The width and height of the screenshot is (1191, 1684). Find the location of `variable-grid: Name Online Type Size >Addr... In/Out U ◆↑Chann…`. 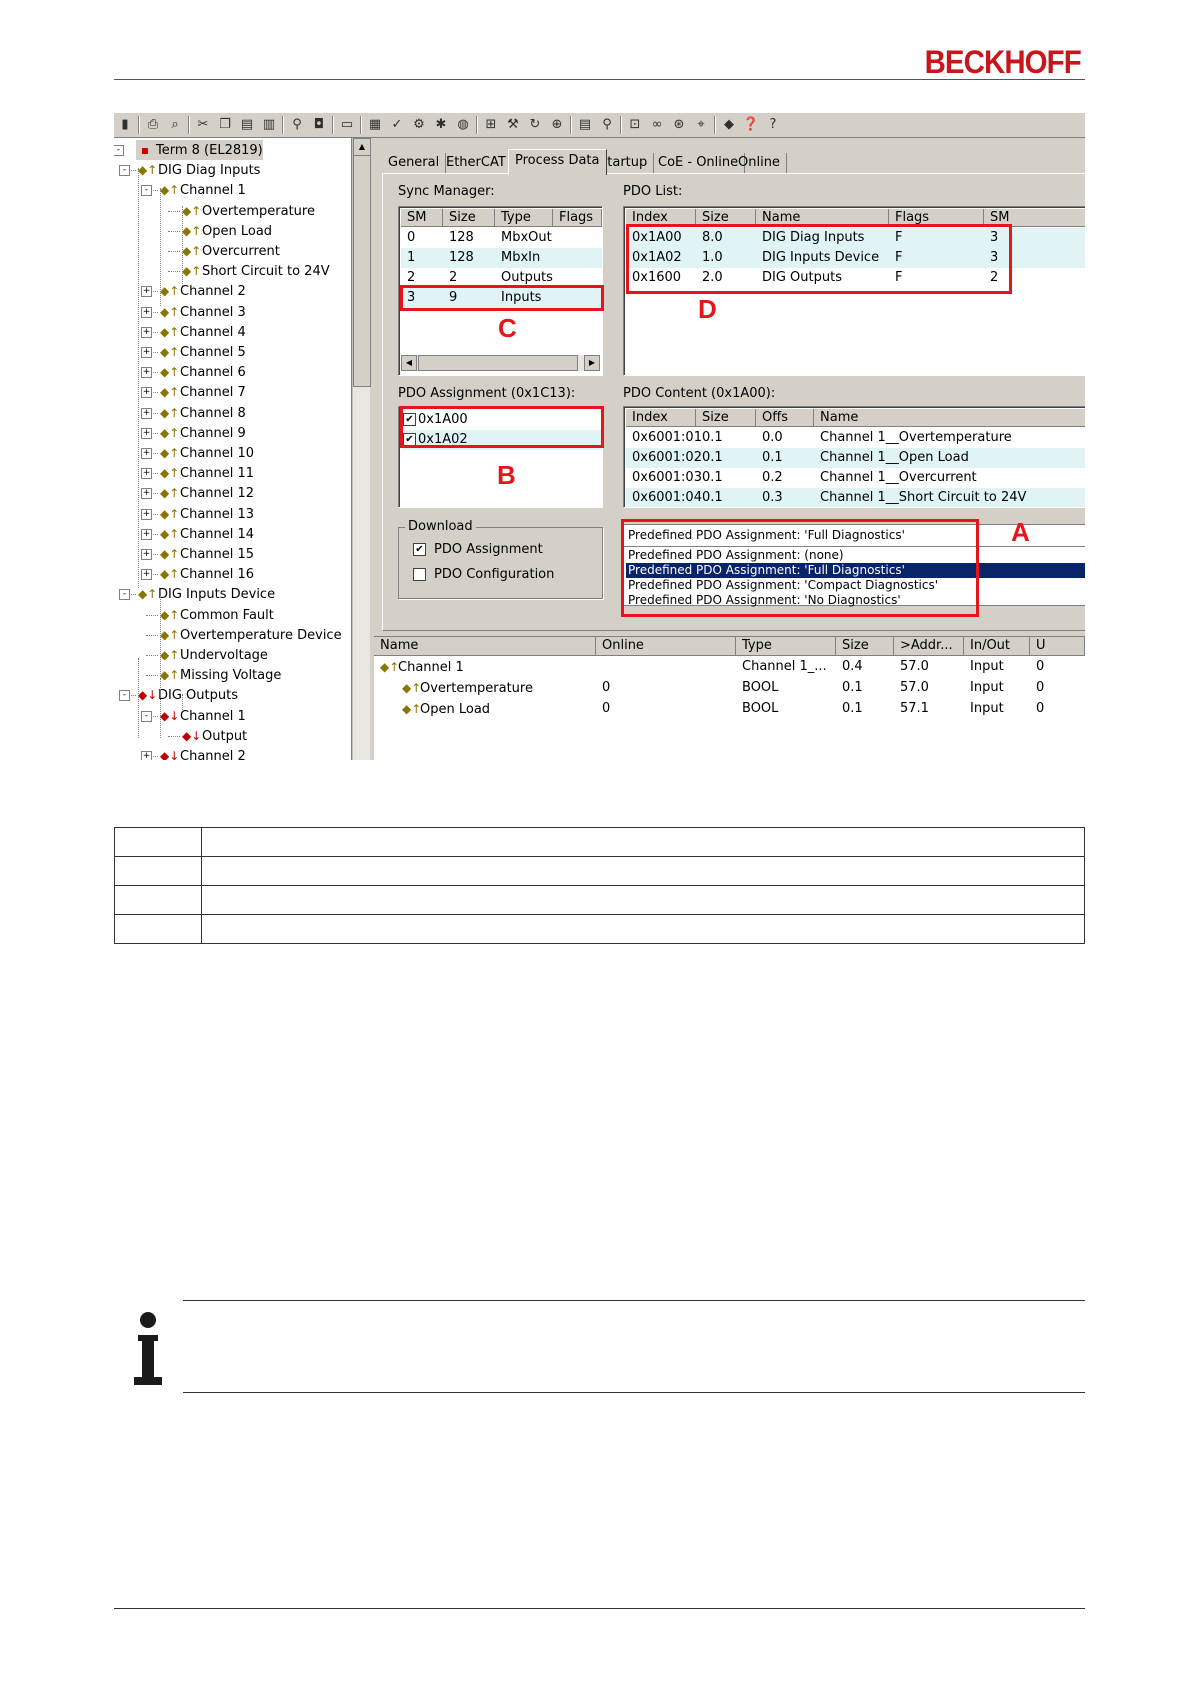

variable-grid: Name Online Type Size >Addr... In/Out U ◆↑Chann… is located at coordinates (729, 698).